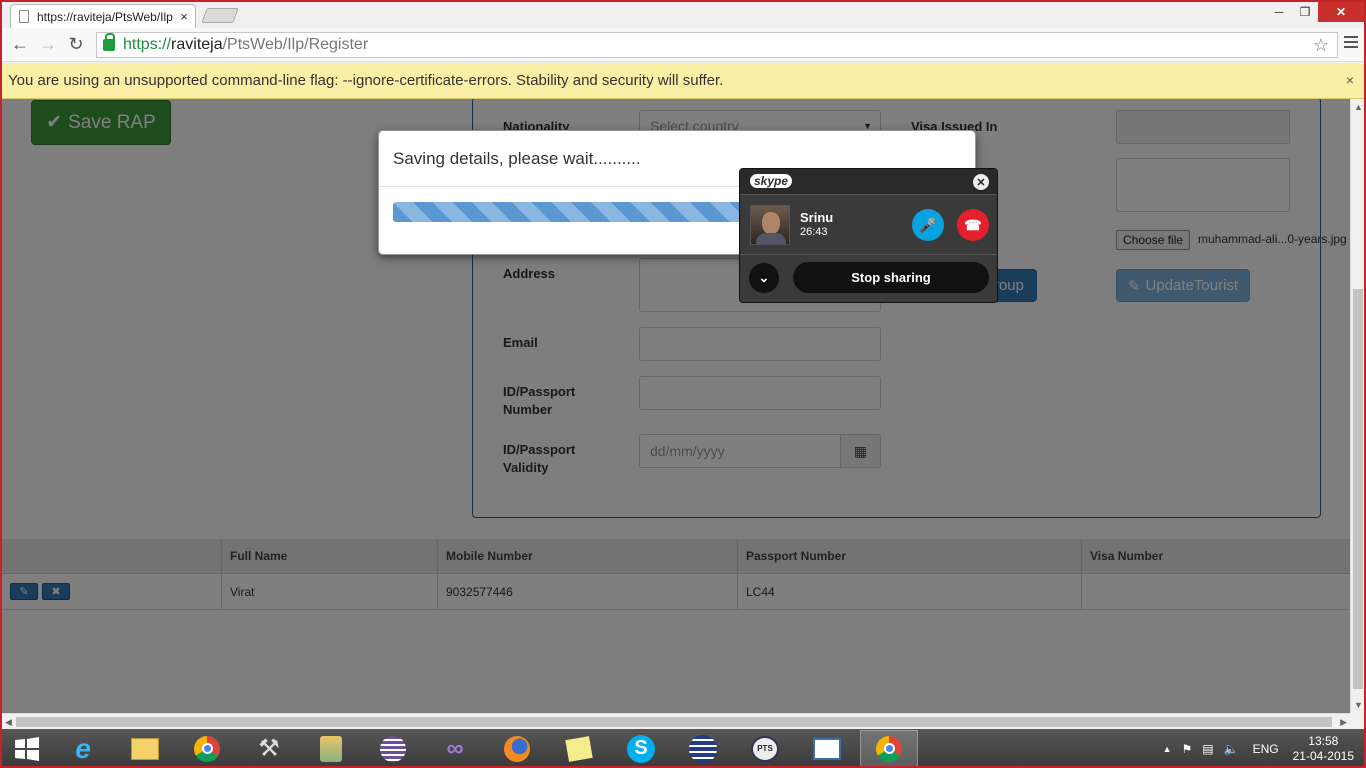 The image size is (1366, 768). Describe the element at coordinates (1358, 705) in the screenshot. I see `scroll-down-icon: ▼` at that location.